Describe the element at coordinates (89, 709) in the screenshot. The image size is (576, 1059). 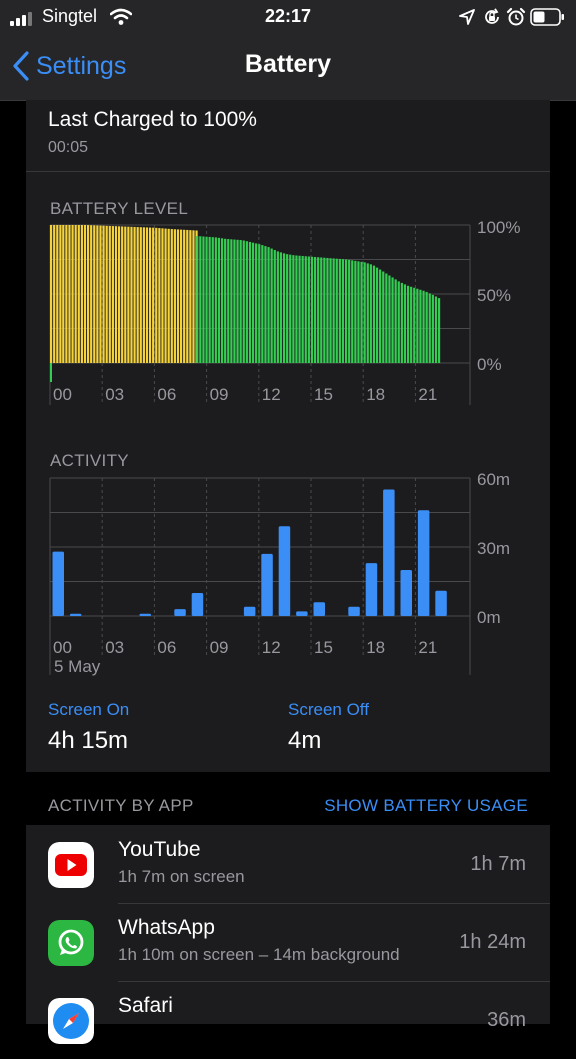
I see `screen-on-label: Screen On` at that location.